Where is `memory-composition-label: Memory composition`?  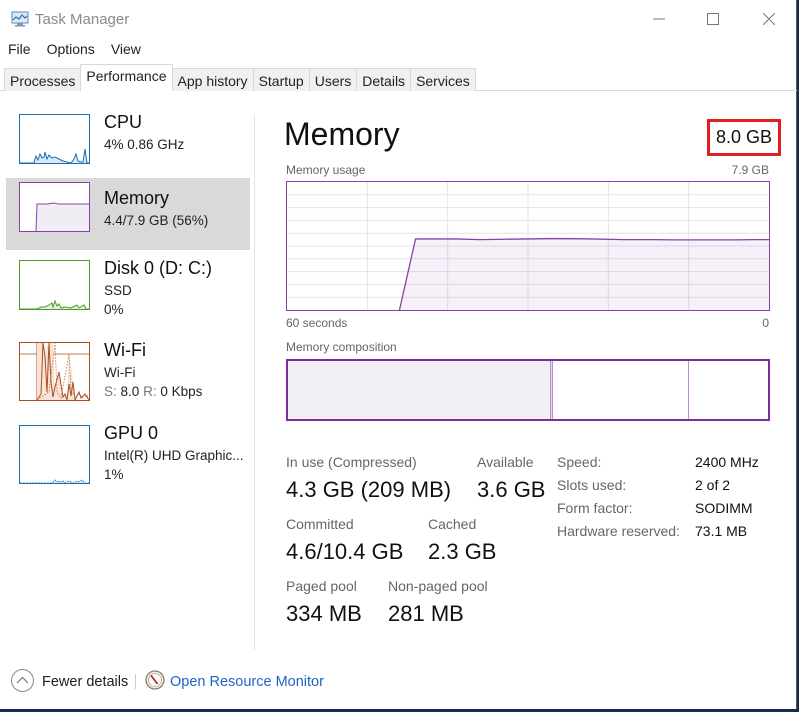
memory-composition-label: Memory composition is located at coordinates (341, 347).